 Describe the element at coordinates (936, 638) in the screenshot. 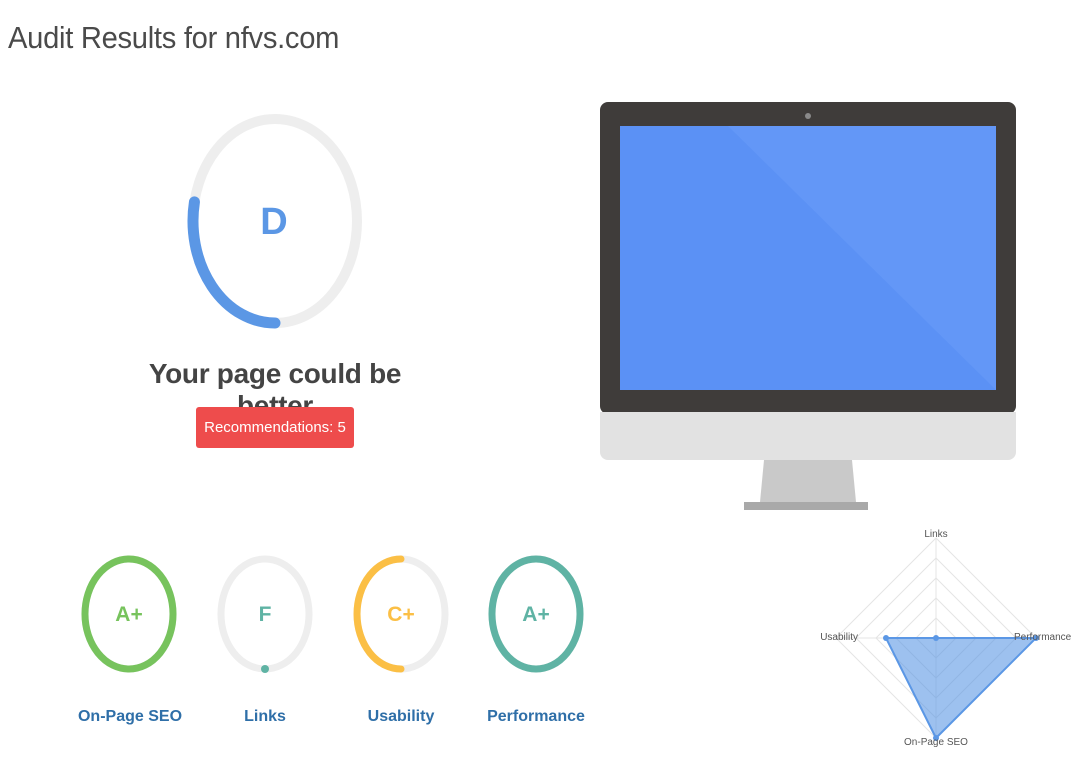

I see `radar-point-links` at that location.